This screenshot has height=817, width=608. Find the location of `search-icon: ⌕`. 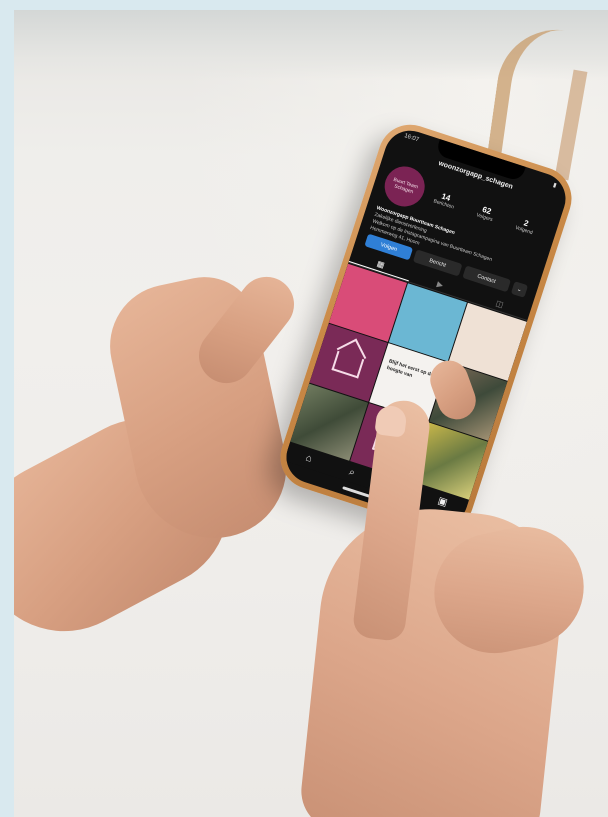

search-icon: ⌕ is located at coordinates (352, 472).